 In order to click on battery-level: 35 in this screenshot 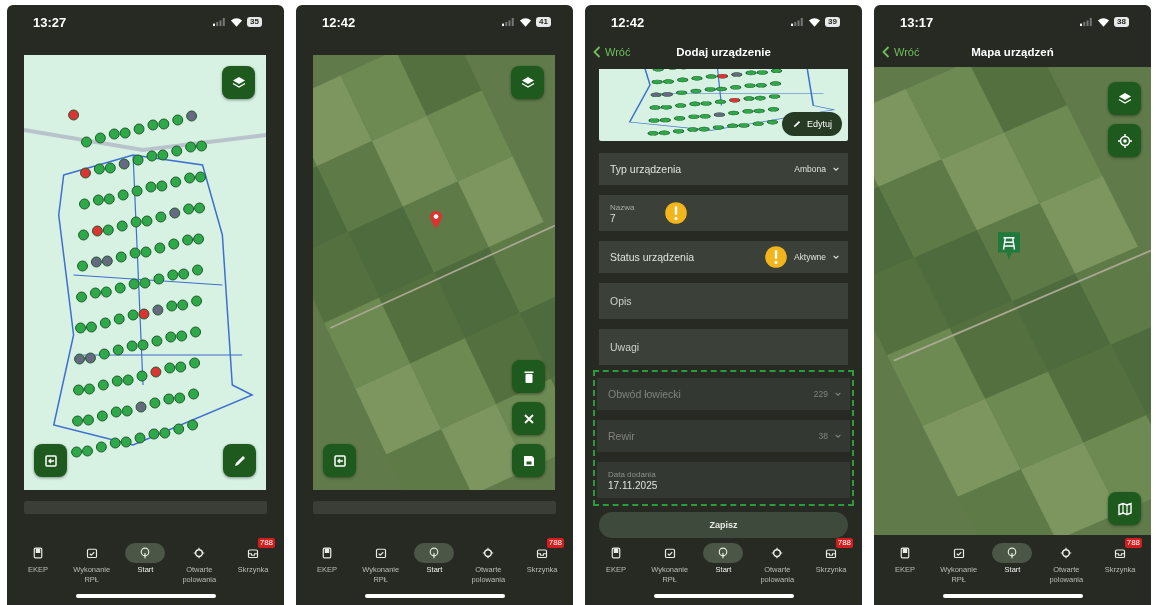, I will do `click(254, 22)`.